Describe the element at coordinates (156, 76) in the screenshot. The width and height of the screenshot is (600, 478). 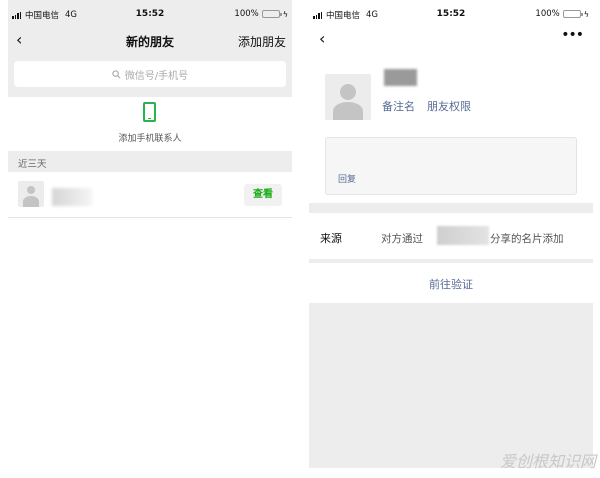
I see `search-placeholder: 微信号/手机号` at that location.